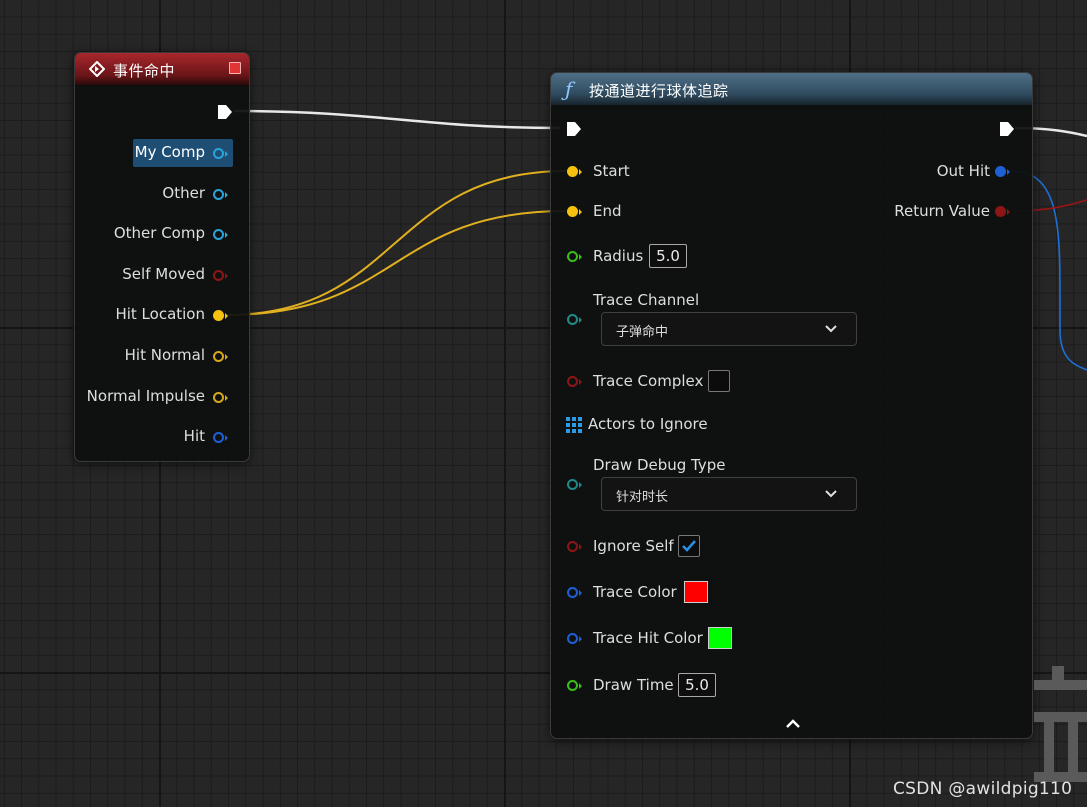 This screenshot has width=1087, height=807. What do you see at coordinates (218, 275) in the screenshot?
I see `event-pin-self-moved` at bounding box center [218, 275].